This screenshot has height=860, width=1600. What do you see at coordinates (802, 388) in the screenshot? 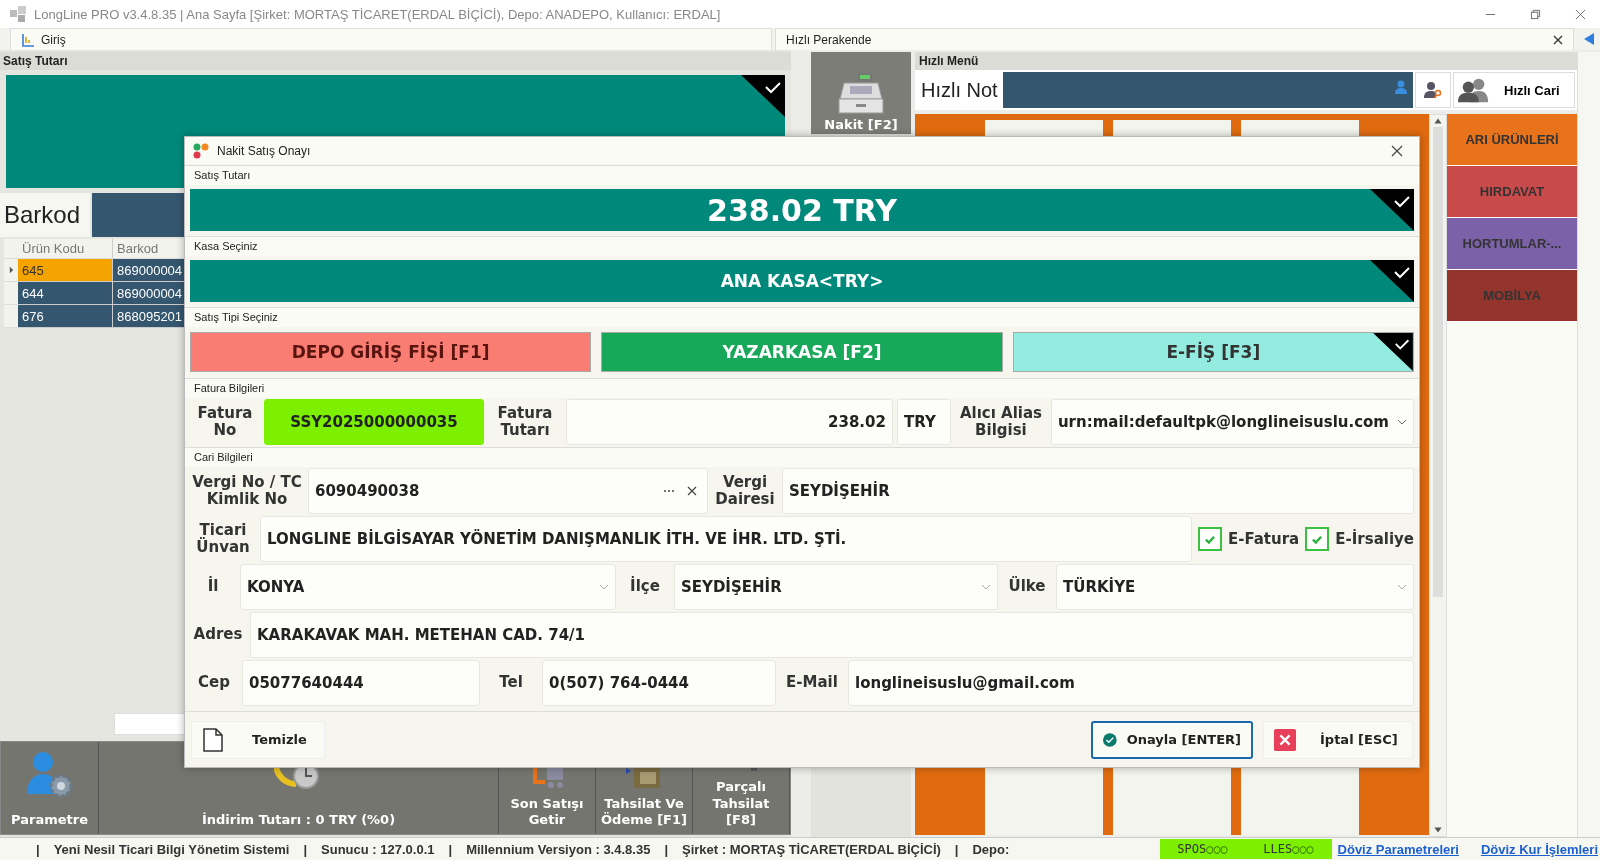
I see `section-label: Fatura Bilgileri` at bounding box center [802, 388].